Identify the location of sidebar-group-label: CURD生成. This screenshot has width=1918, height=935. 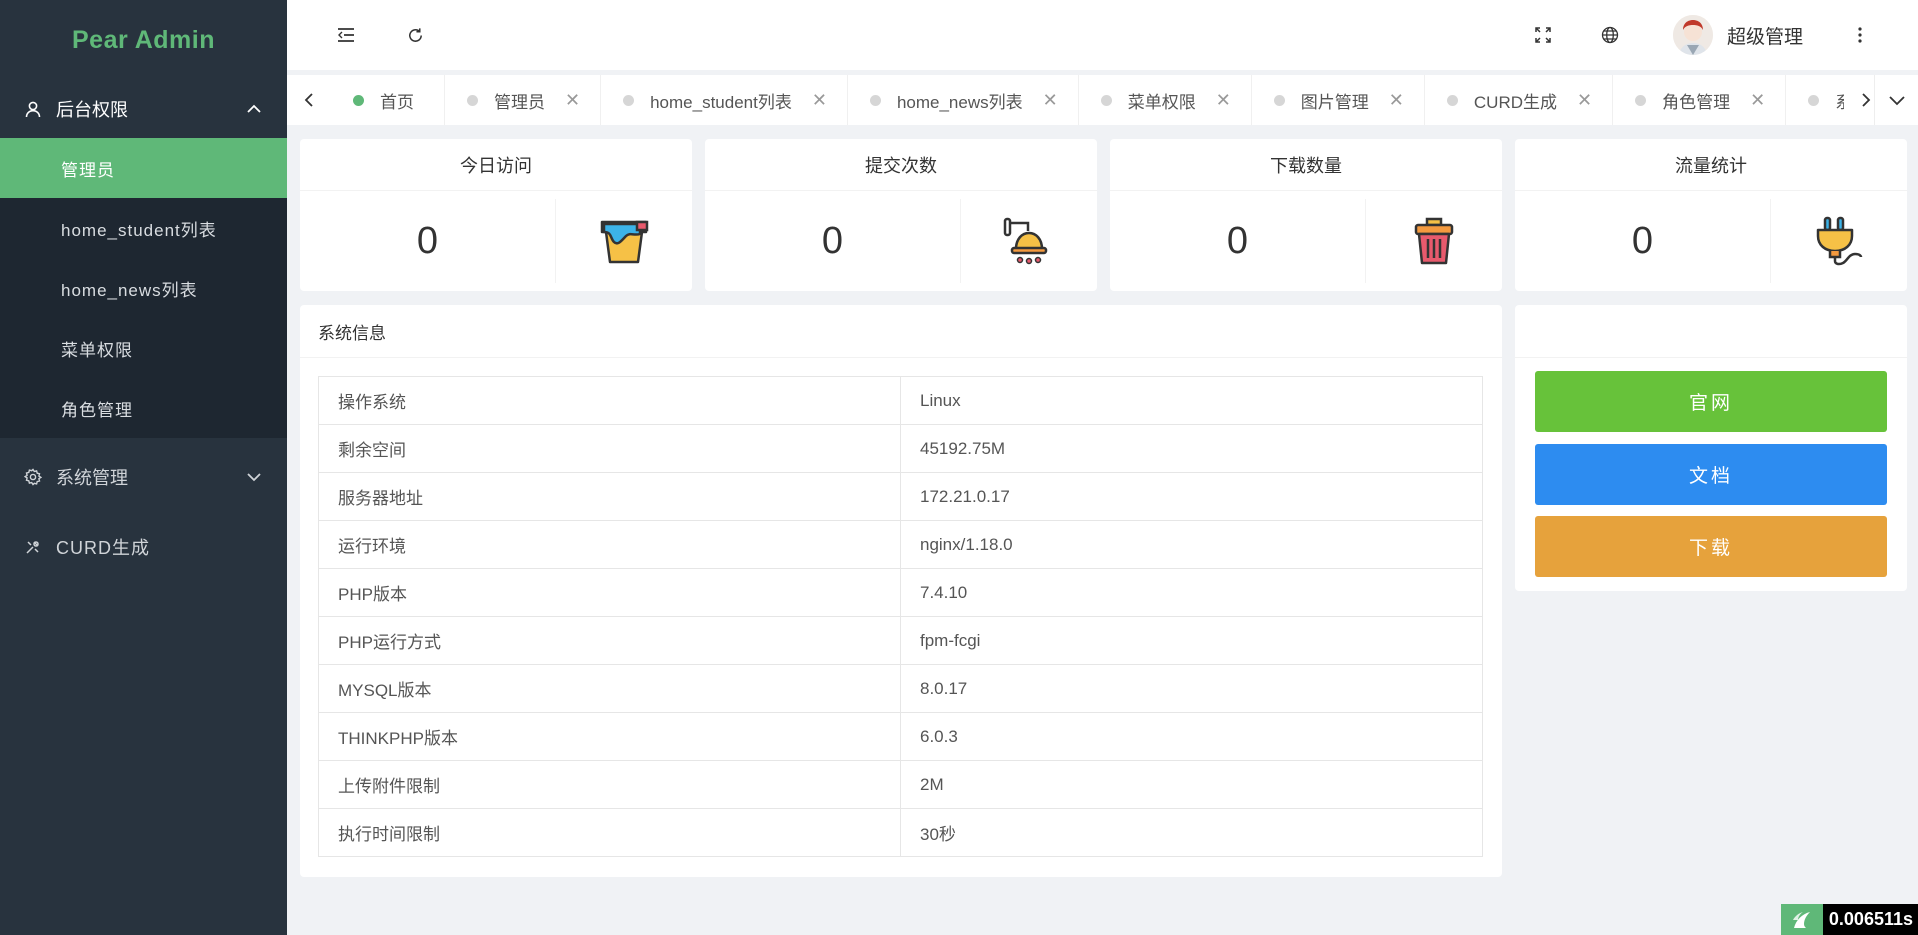
(103, 548).